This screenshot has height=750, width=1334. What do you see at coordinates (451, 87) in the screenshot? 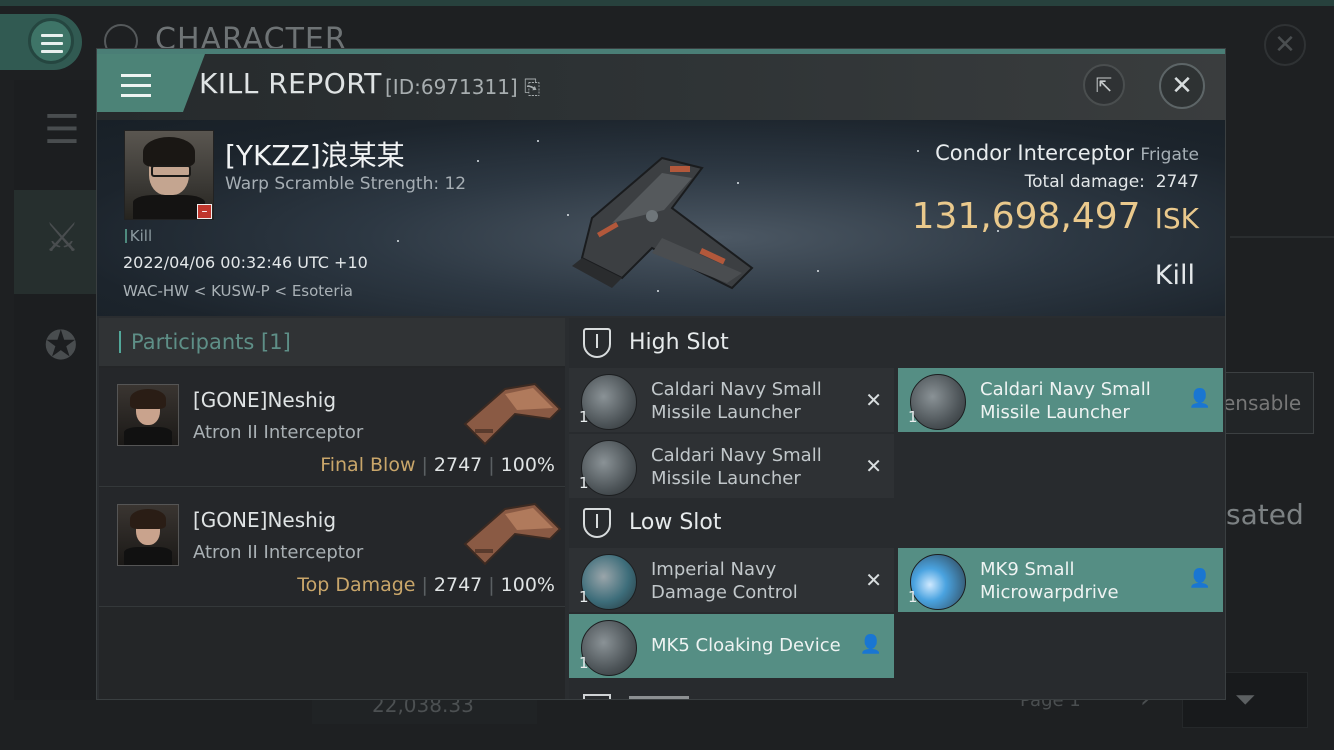
I see `kill-report-id-text: [ID:6971311]` at bounding box center [451, 87].